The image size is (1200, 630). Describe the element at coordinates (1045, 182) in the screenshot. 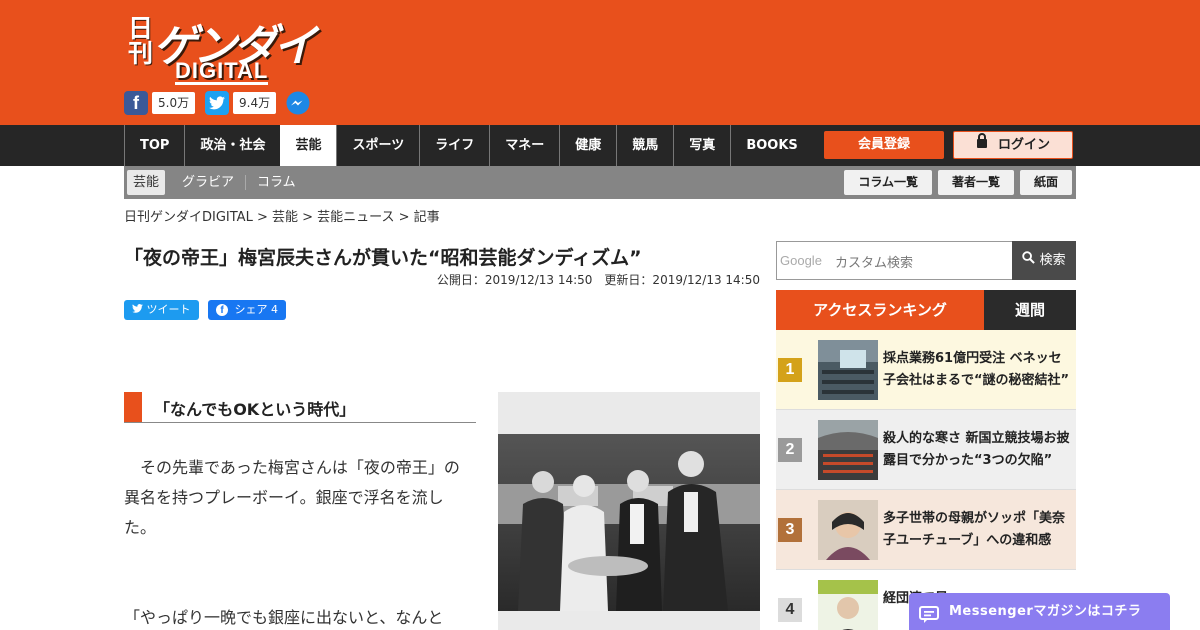

I see `subnav-button: 紙面` at that location.